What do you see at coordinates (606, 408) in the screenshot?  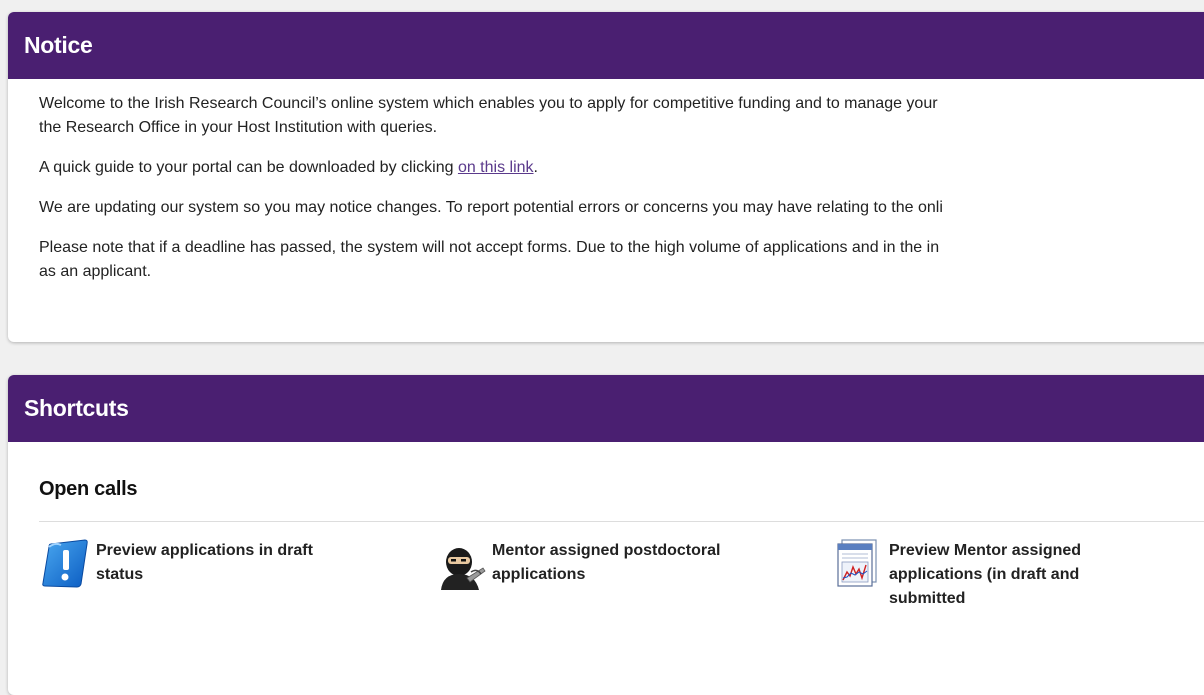 I see `shortcuts-header: Shortcuts` at bounding box center [606, 408].